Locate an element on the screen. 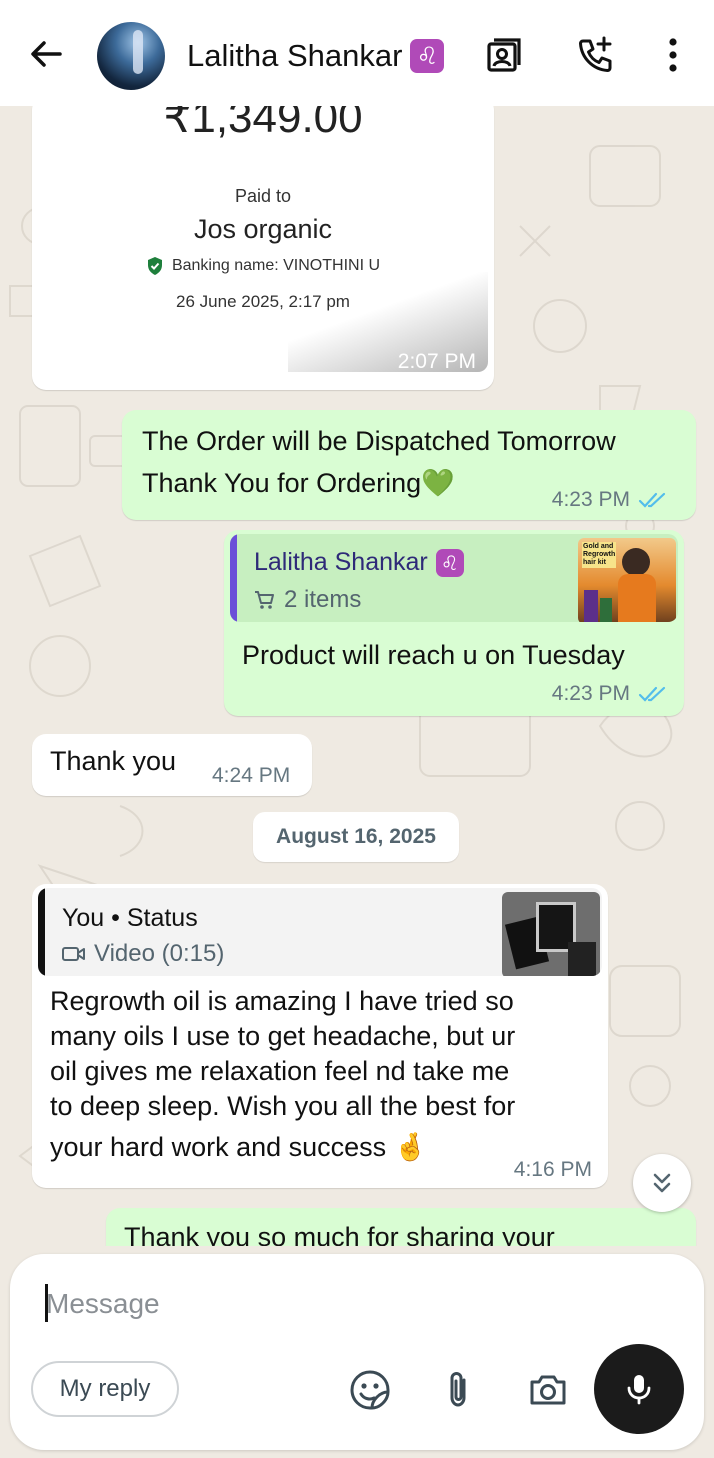  reply-quote: You • Status Video (0:15) is located at coordinates (320, 932).